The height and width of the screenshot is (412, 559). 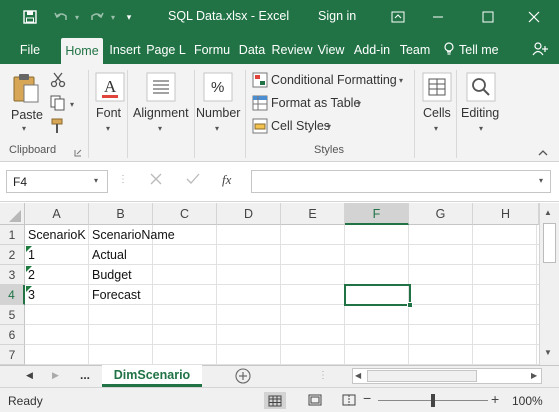 I want to click on cell-styles-button: Cell Styles, so click(x=300, y=126).